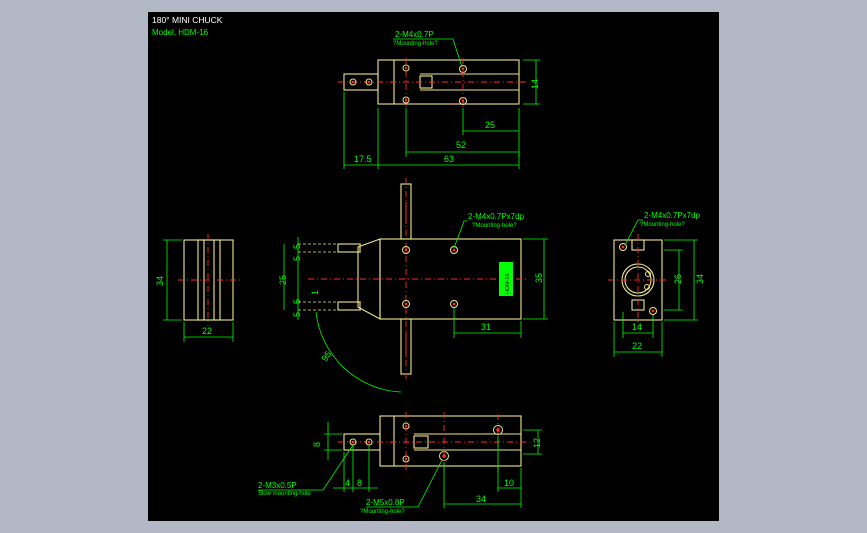 The image size is (867, 533). Describe the element at coordinates (363, 159) in the screenshot. I see `top-dim-17-5: 17.5` at that location.